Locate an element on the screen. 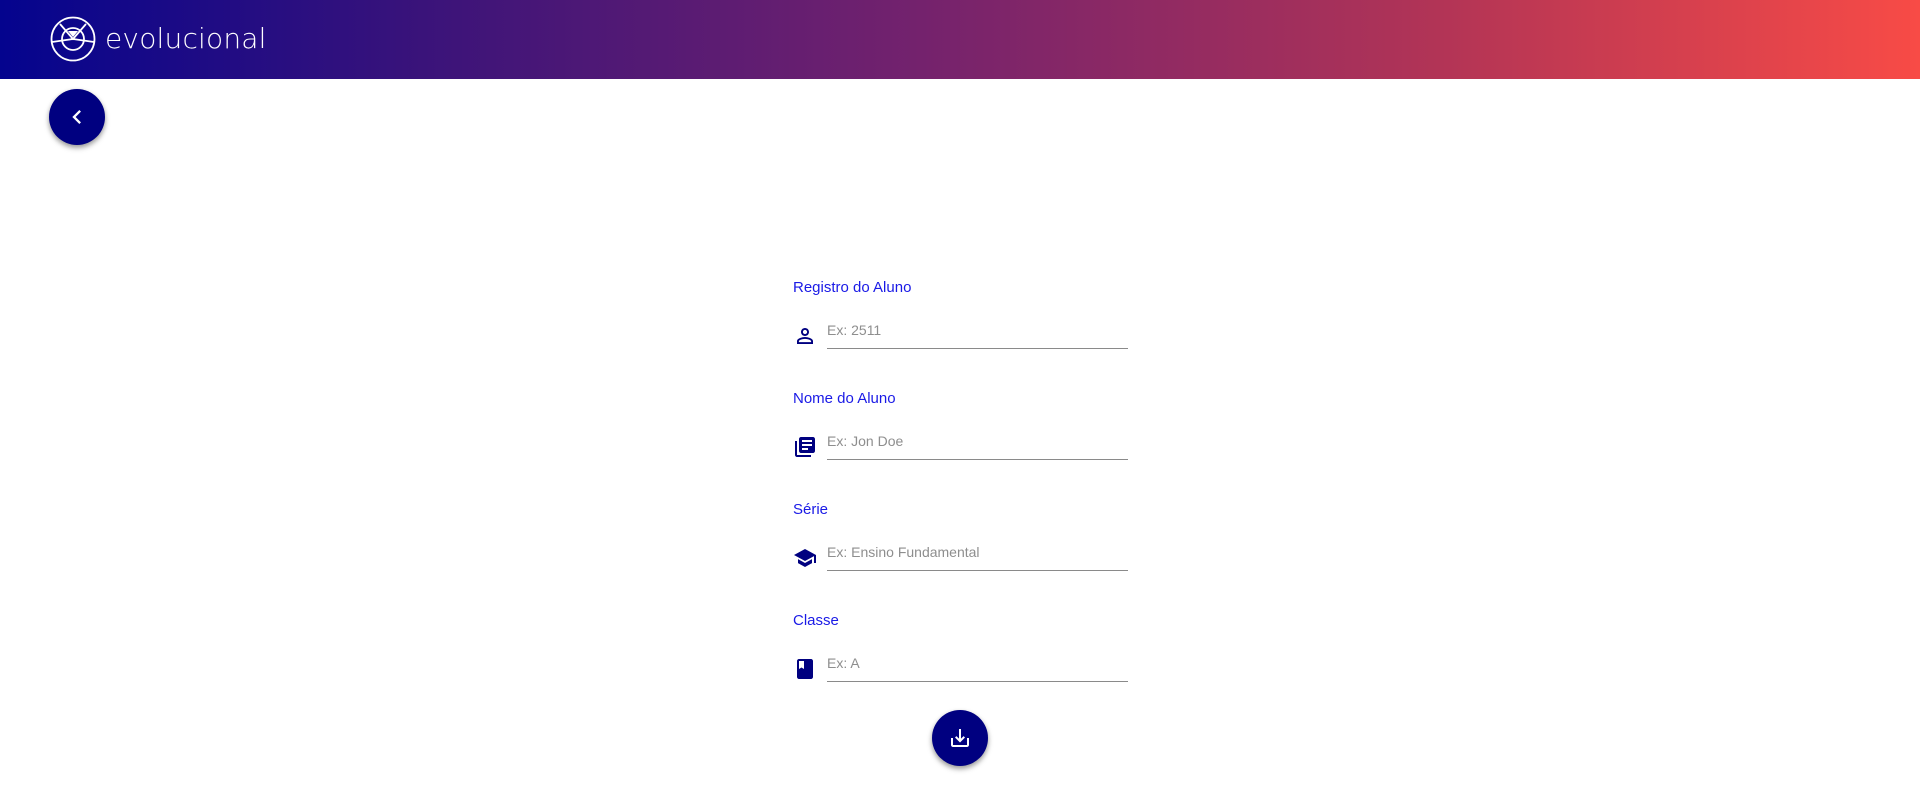 Image resolution: width=1920 pixels, height=792 pixels. serie-input is located at coordinates (977, 554).